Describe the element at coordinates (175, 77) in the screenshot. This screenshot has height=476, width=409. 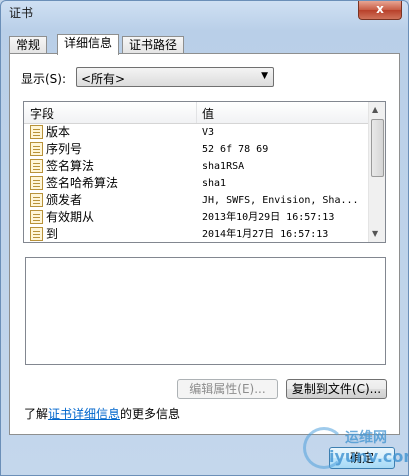
I see `show-select: <所有> ▼` at that location.